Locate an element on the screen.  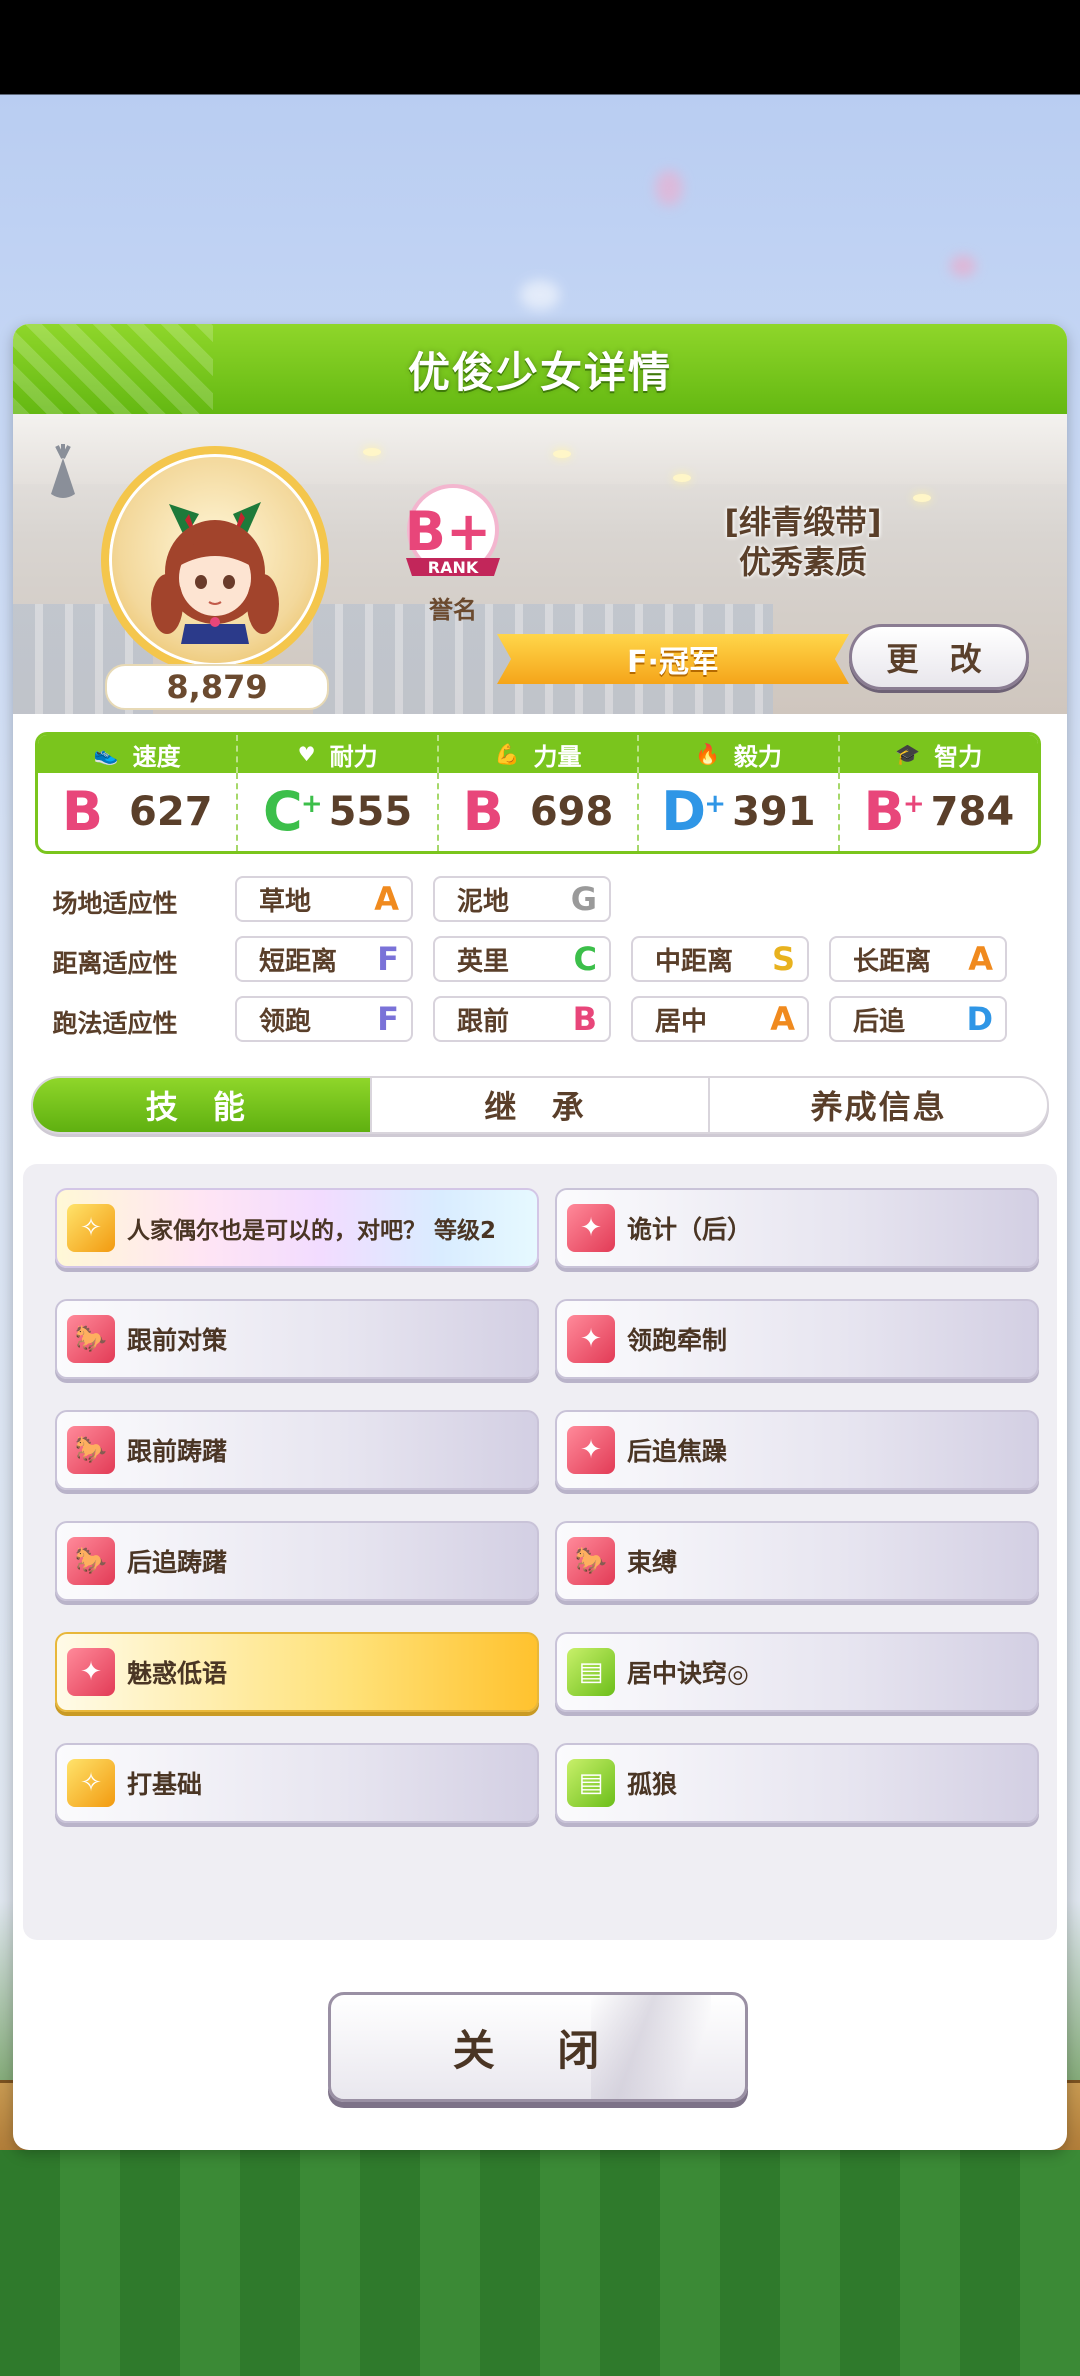
stat-cell-3: D +391 is located at coordinates (739, 812).